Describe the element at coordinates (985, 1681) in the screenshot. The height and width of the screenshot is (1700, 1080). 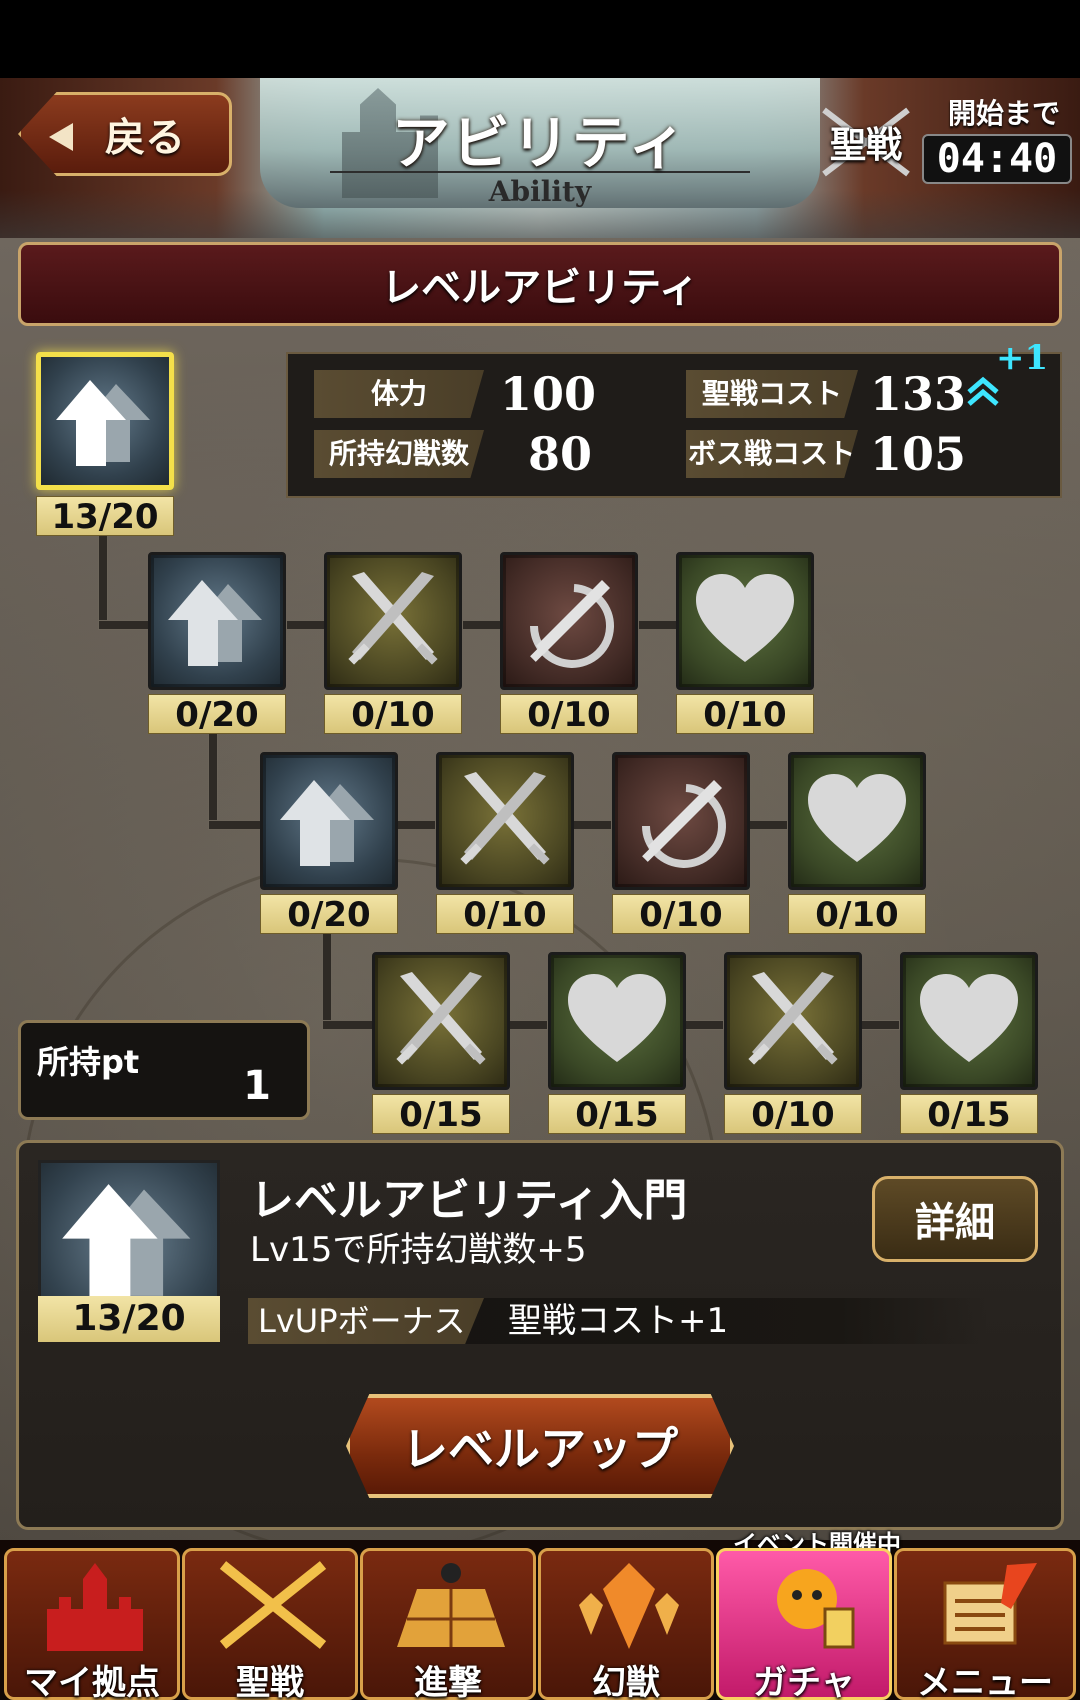
I see `nav-label: メニュー` at that location.